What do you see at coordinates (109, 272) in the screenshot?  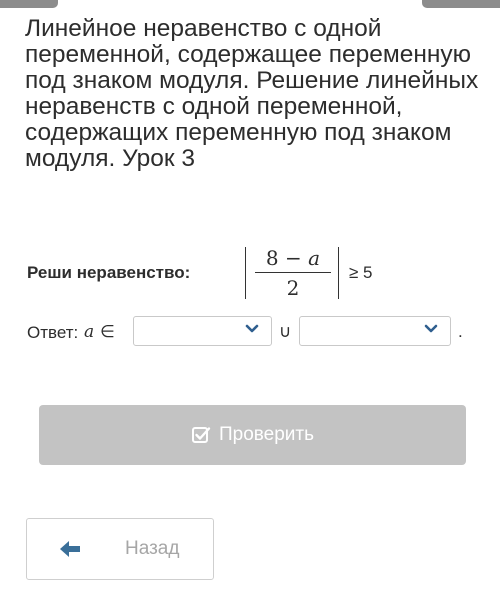 I see `task-label: Реши неравенство:` at bounding box center [109, 272].